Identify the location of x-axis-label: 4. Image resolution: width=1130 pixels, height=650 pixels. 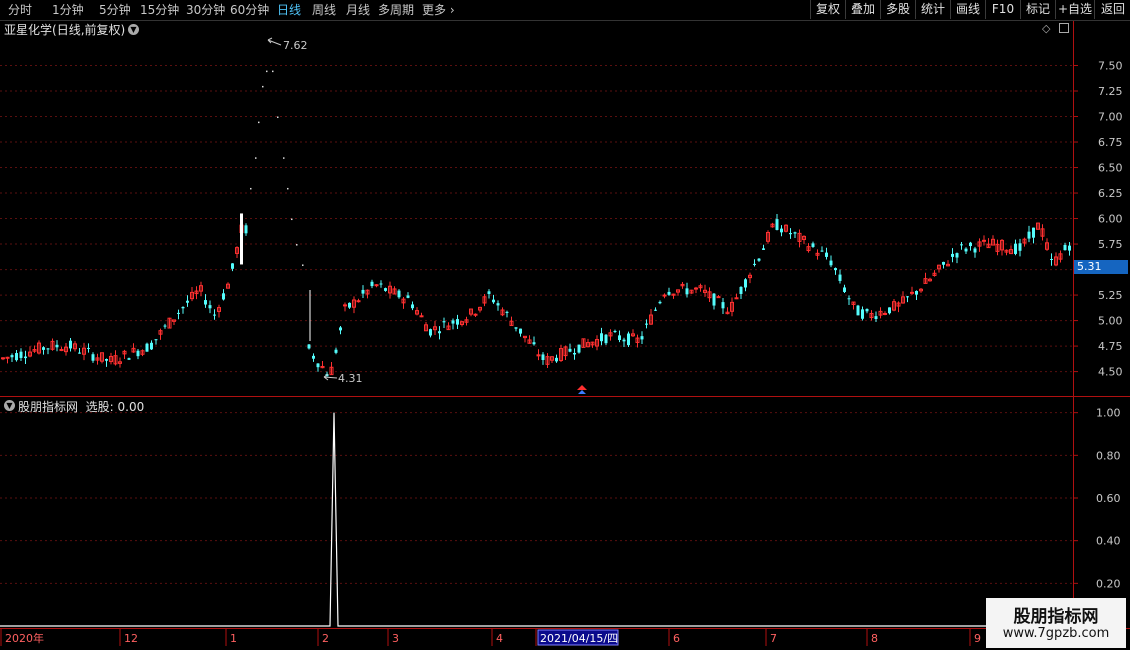
(499, 638).